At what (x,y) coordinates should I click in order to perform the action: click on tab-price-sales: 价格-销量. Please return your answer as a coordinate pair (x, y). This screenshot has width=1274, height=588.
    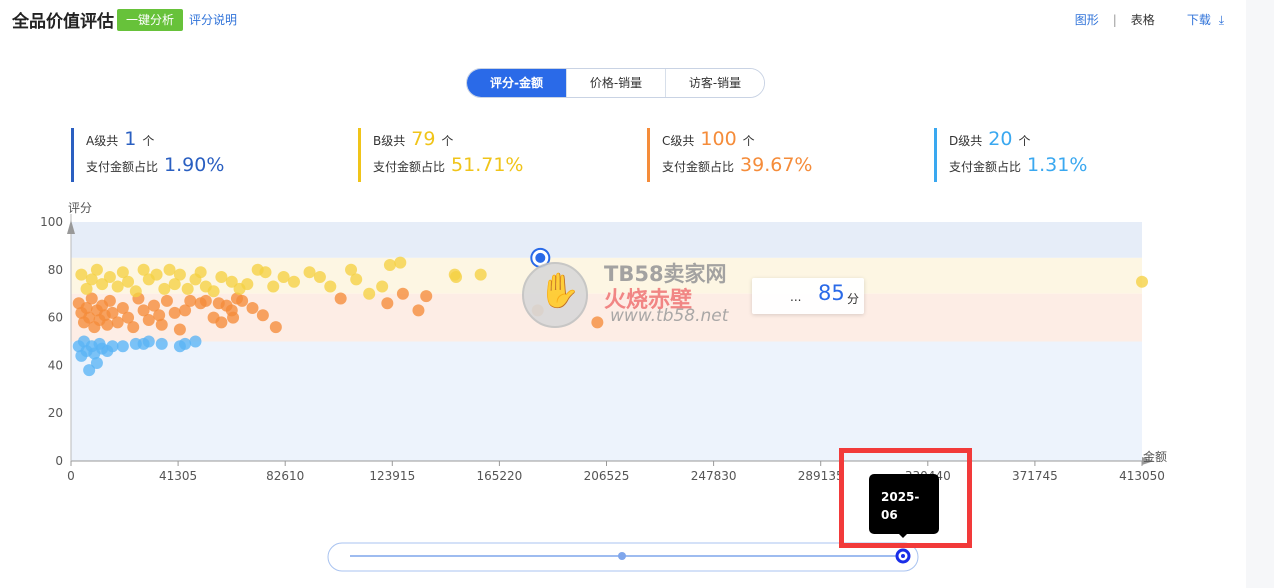
    Looking at the image, I should click on (615, 83).